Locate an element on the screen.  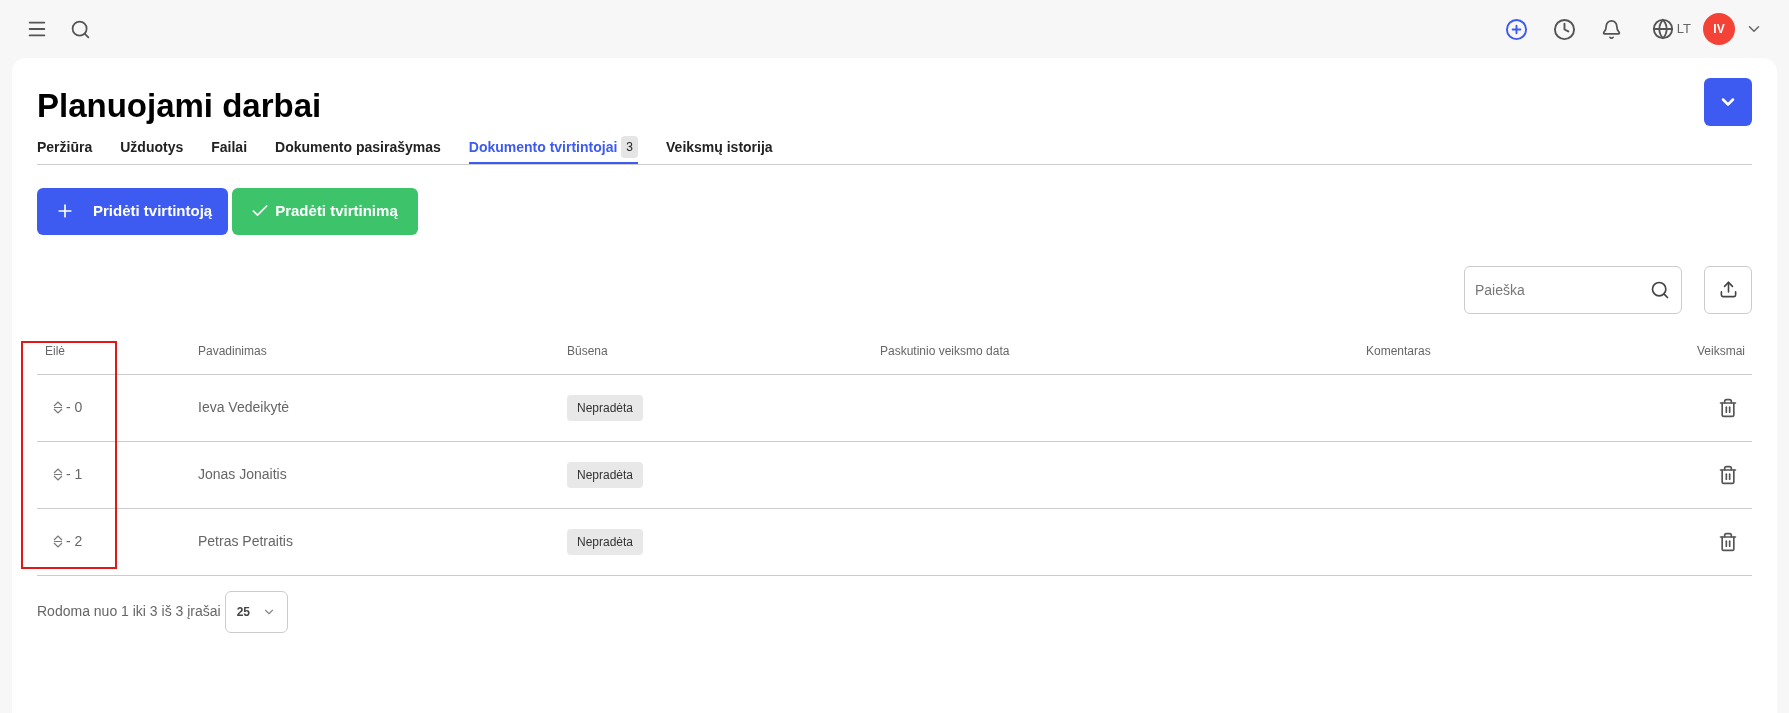
tab: Failai is located at coordinates (229, 148).